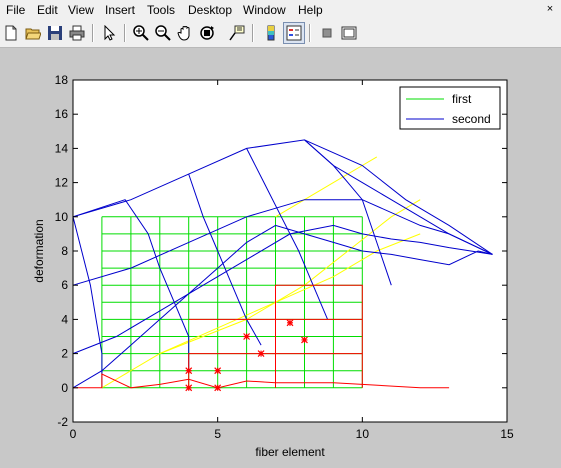 The height and width of the screenshot is (468, 561). I want to click on menu-tools: Tools, so click(161, 10).